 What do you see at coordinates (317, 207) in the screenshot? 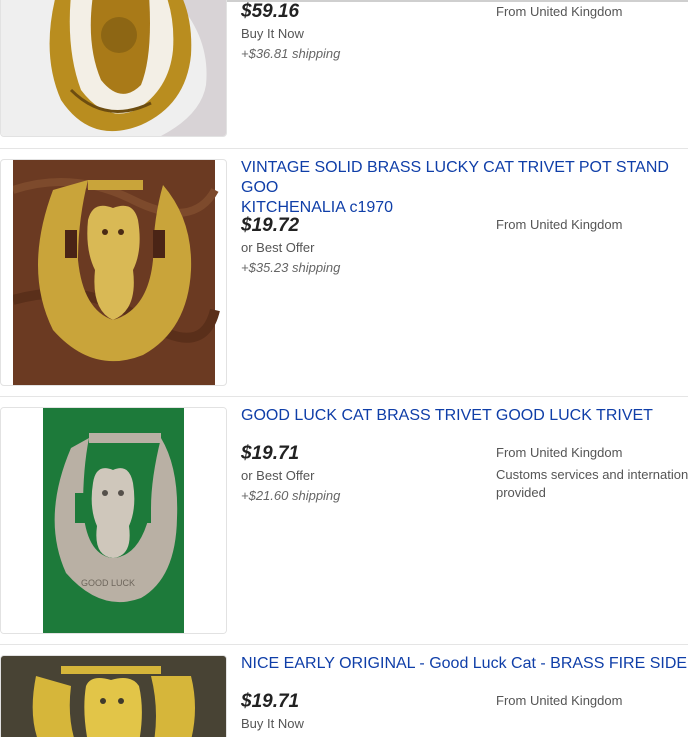
I see `title-line: KITCHENALIA c1970` at bounding box center [317, 207].